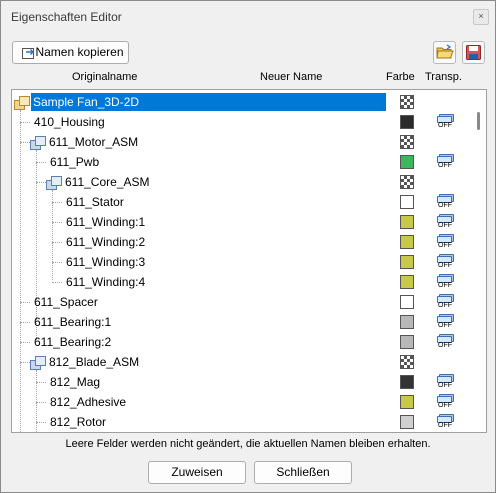  Describe the element at coordinates (106, 262) in the screenshot. I see `original-name: 611_Winding:3` at that location.